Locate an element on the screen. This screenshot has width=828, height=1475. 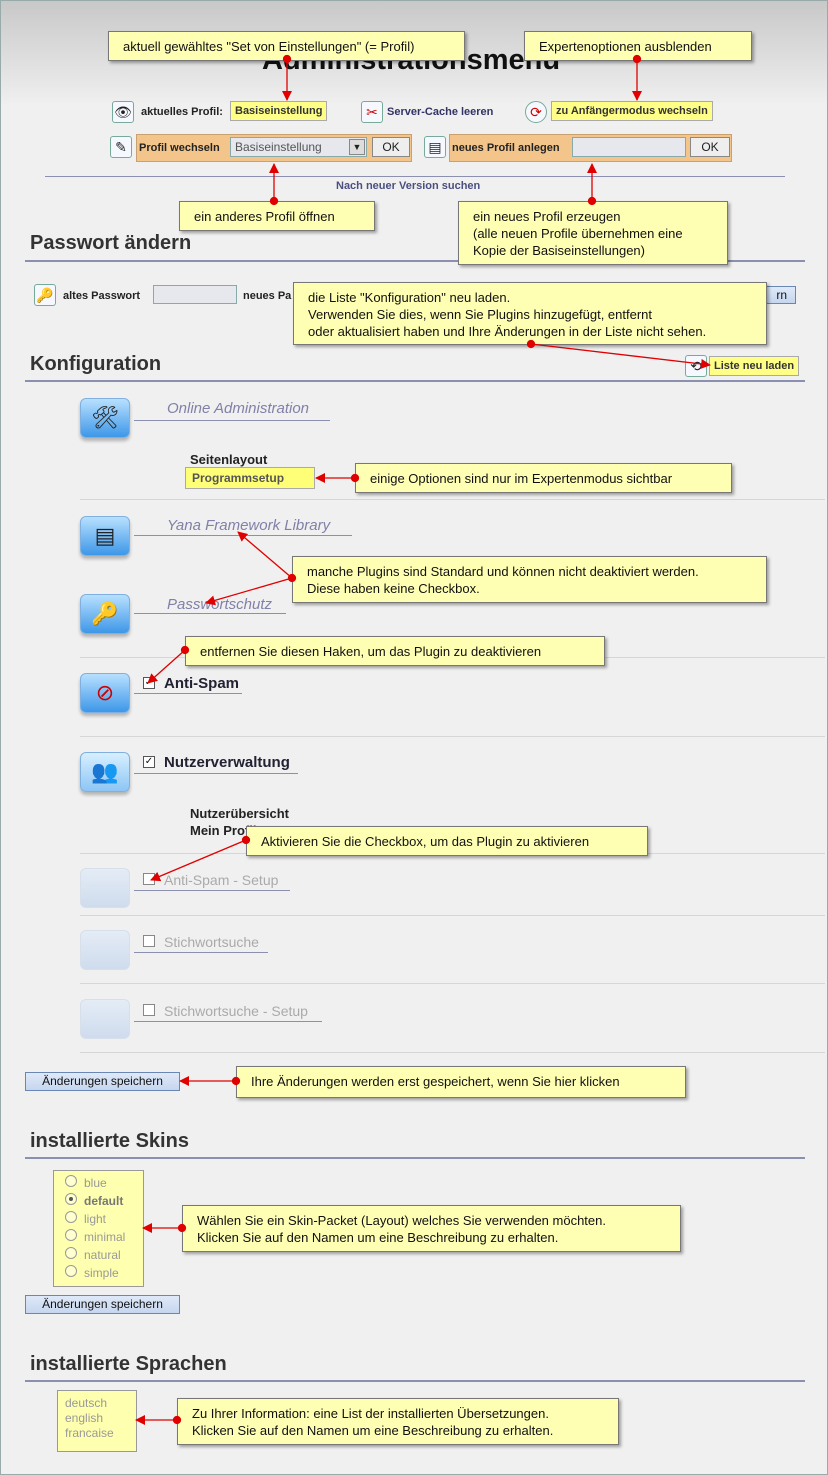
skin-radio-light is located at coordinates (71, 1217).